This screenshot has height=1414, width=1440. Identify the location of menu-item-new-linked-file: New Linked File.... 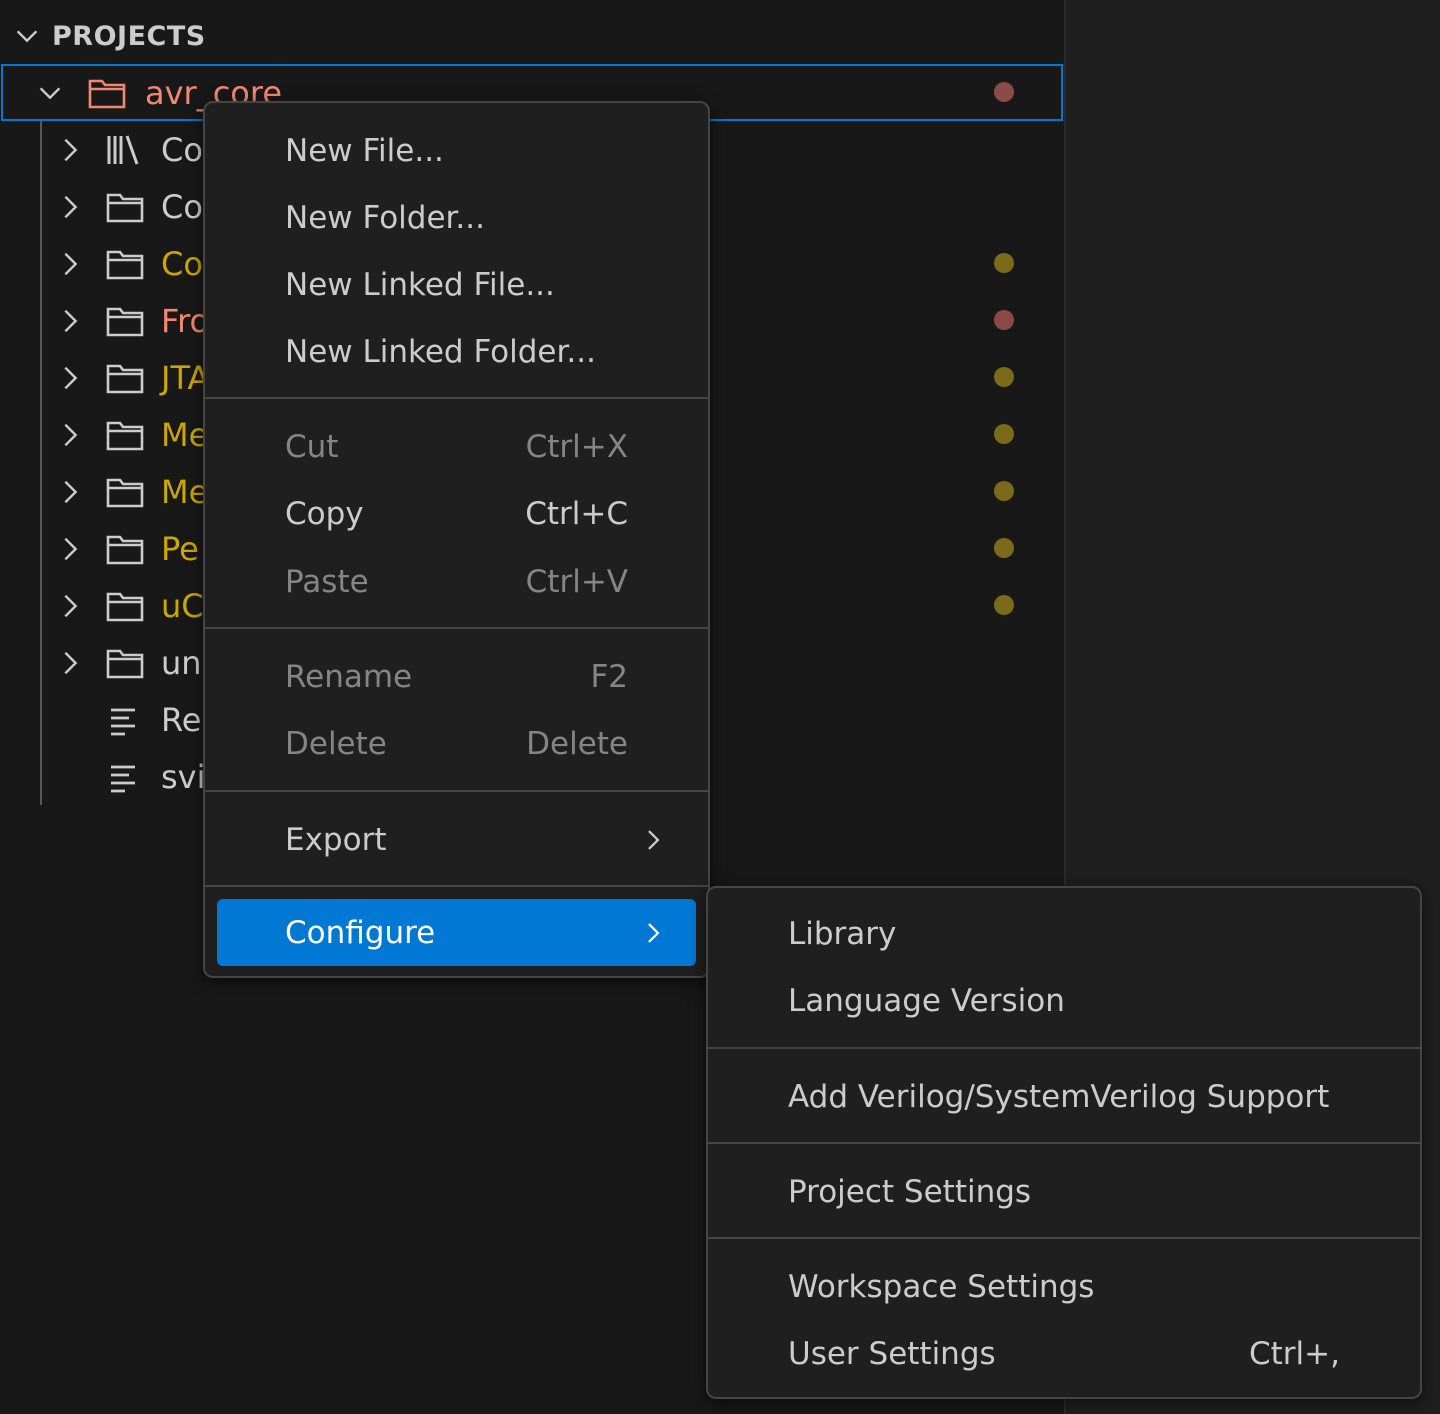
(456, 284).